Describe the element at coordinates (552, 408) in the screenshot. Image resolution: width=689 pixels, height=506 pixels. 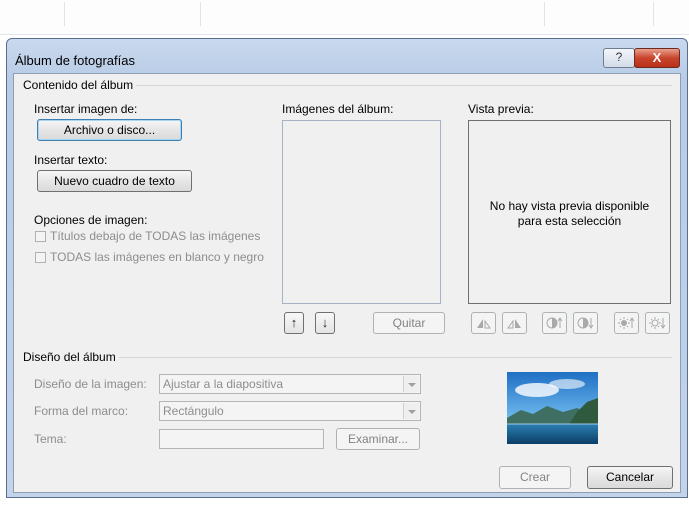
I see `layout-preview-thumbnail` at that location.